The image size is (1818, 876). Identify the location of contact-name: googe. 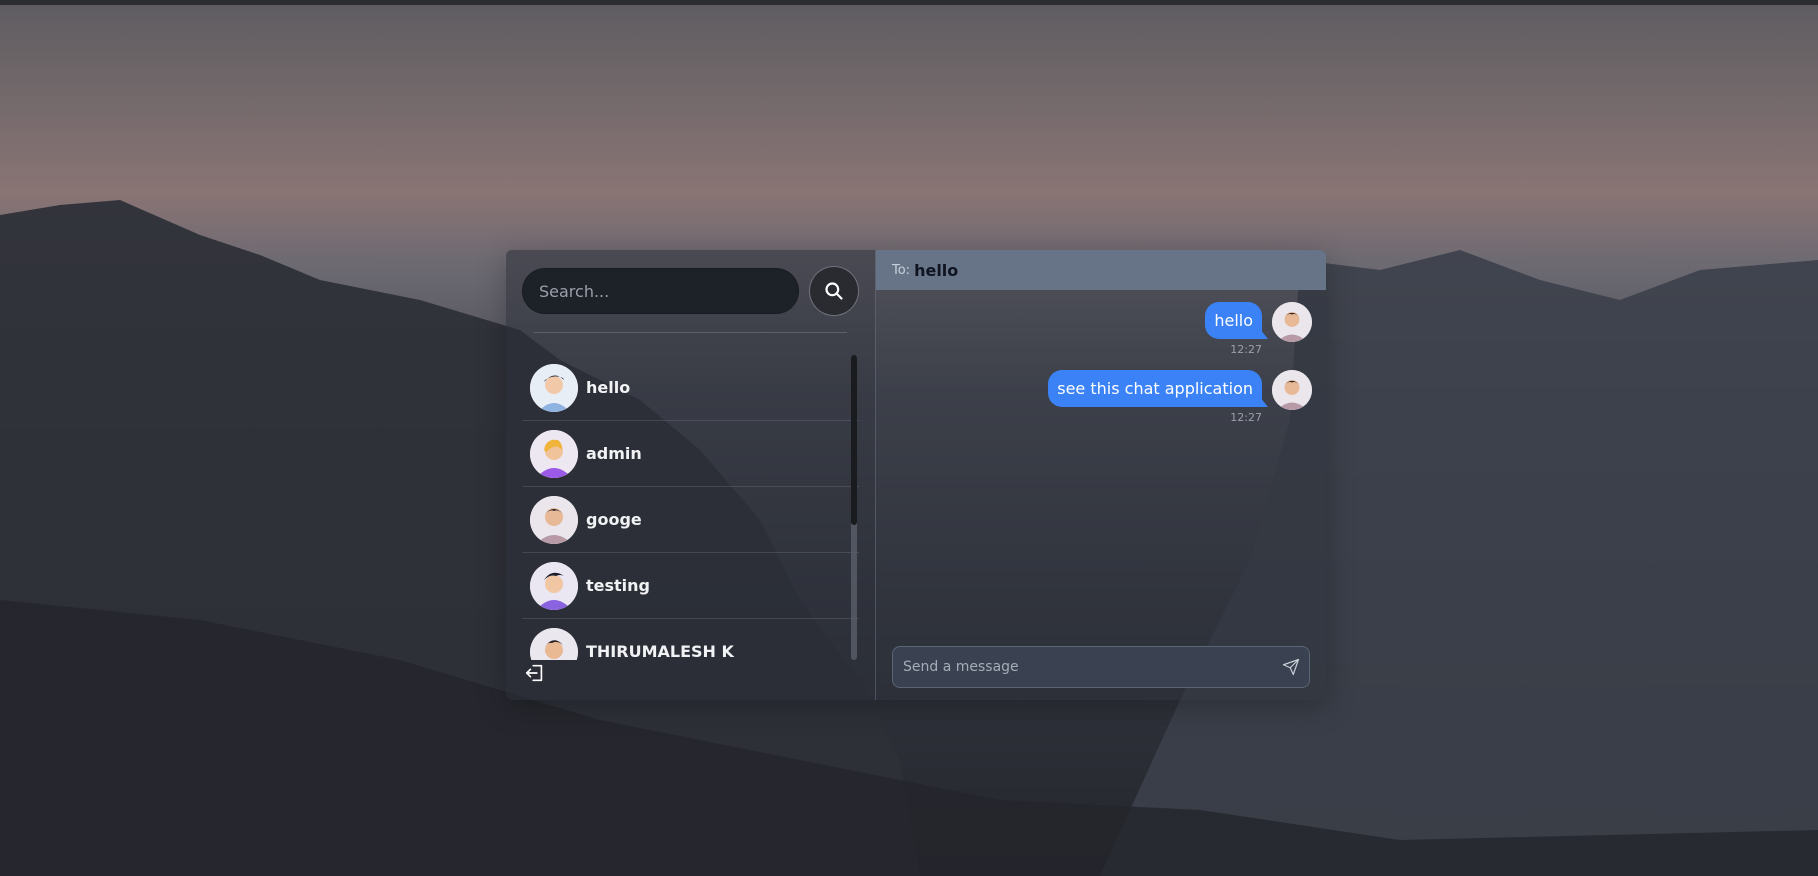
(614, 519).